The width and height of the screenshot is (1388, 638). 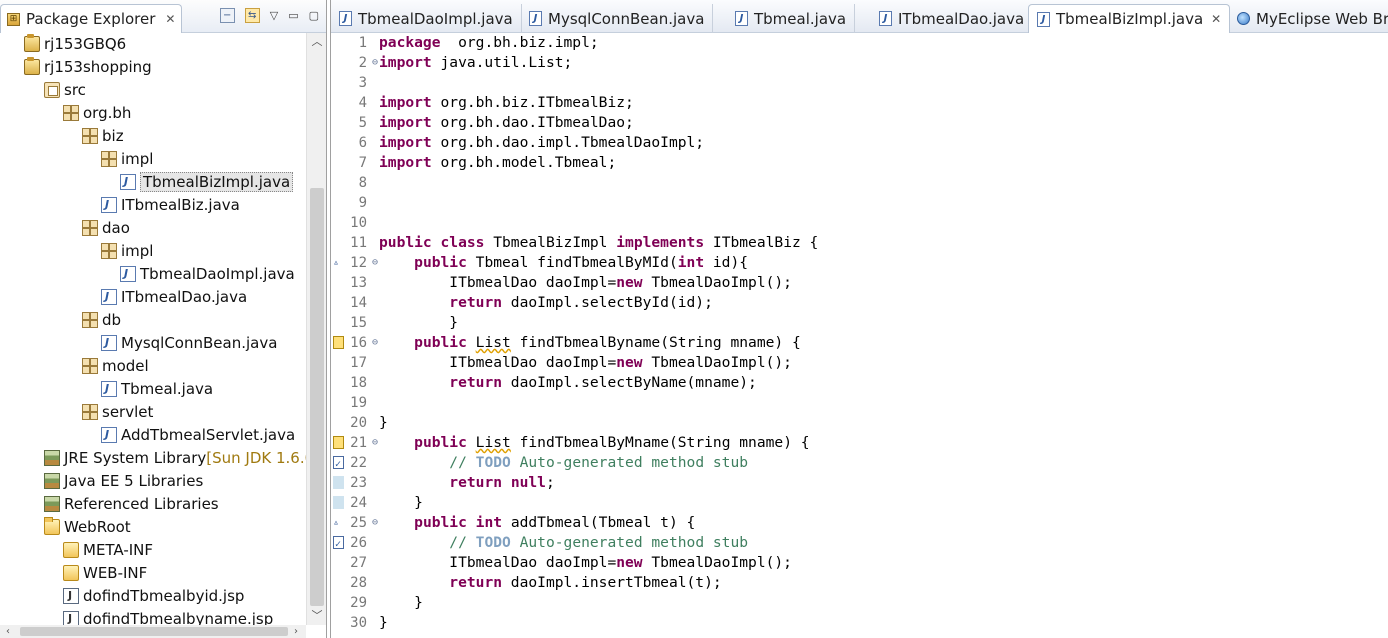 I want to click on tree-item: AddTbmealServlet.java, so click(x=198, y=434).